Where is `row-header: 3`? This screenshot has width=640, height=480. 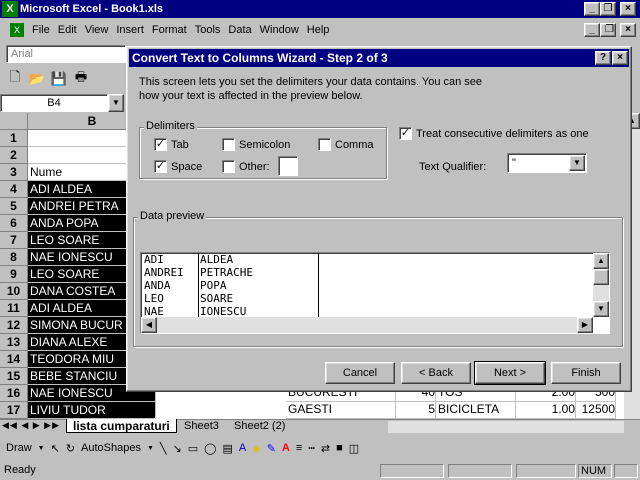
row-header: 3 is located at coordinates (14, 172).